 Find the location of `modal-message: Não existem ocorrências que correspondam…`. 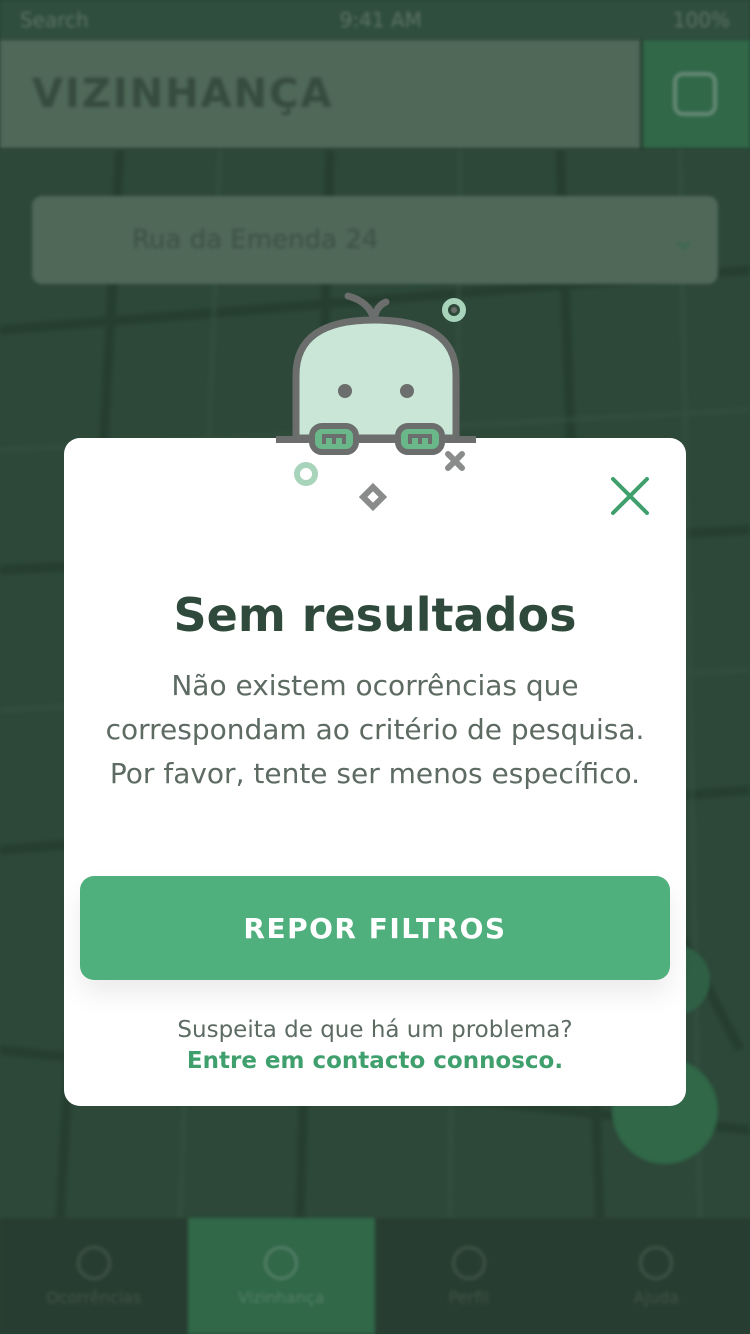

modal-message: Não existem ocorrências que correspondam… is located at coordinates (375, 730).